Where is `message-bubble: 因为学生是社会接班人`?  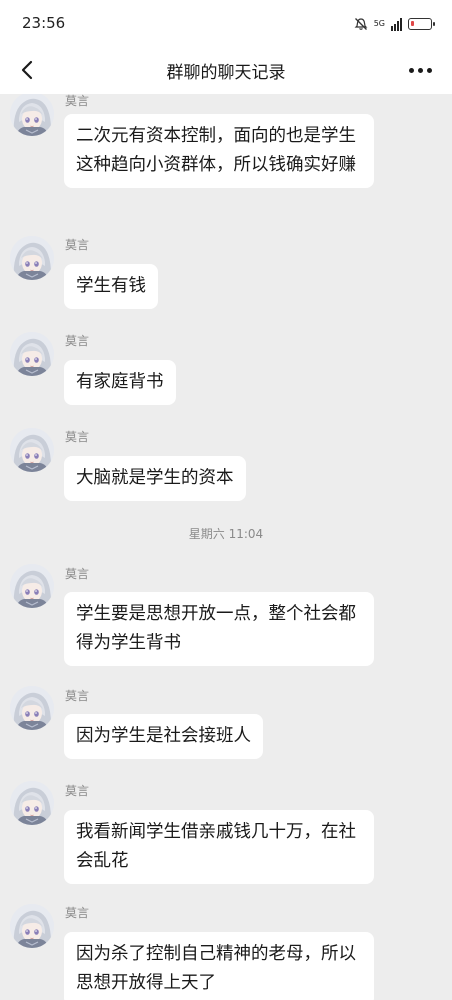 message-bubble: 因为学生是社会接班人 is located at coordinates (163, 736).